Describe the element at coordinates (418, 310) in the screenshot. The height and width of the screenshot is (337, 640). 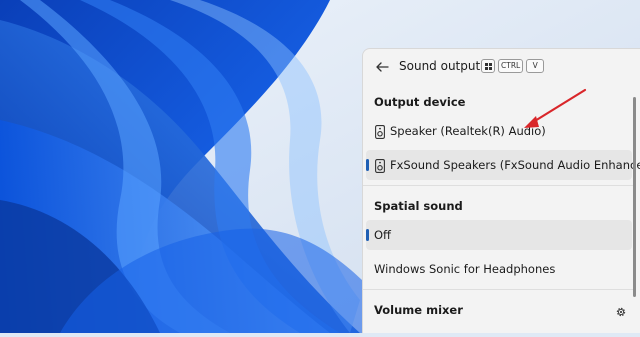
I see `volume-mixer-heading: Volume mixer` at that location.